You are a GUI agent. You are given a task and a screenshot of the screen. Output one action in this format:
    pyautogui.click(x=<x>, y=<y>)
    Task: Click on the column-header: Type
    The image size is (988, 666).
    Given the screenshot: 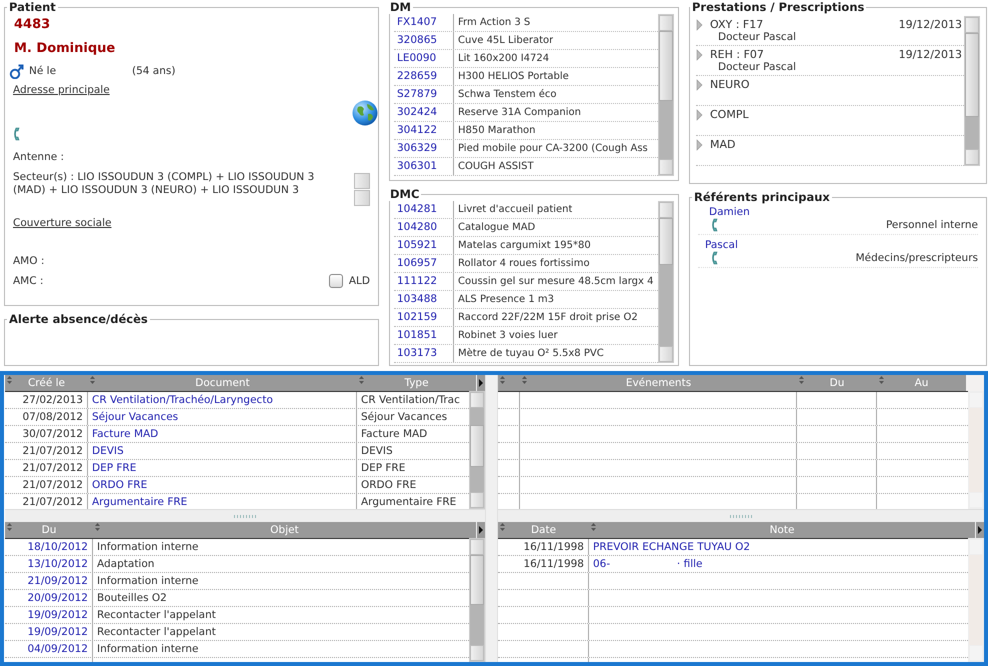 What is the action you would take?
    pyautogui.click(x=416, y=383)
    